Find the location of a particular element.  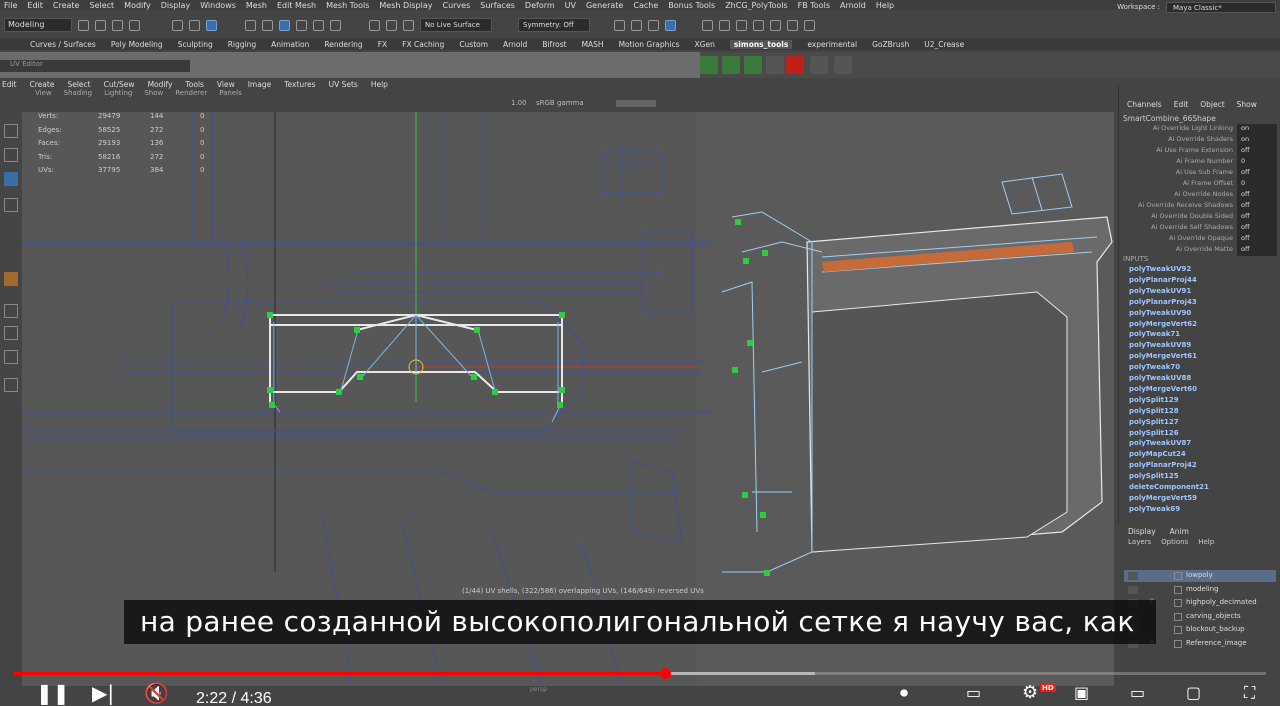

menu-item: Select is located at coordinates (101, 5).